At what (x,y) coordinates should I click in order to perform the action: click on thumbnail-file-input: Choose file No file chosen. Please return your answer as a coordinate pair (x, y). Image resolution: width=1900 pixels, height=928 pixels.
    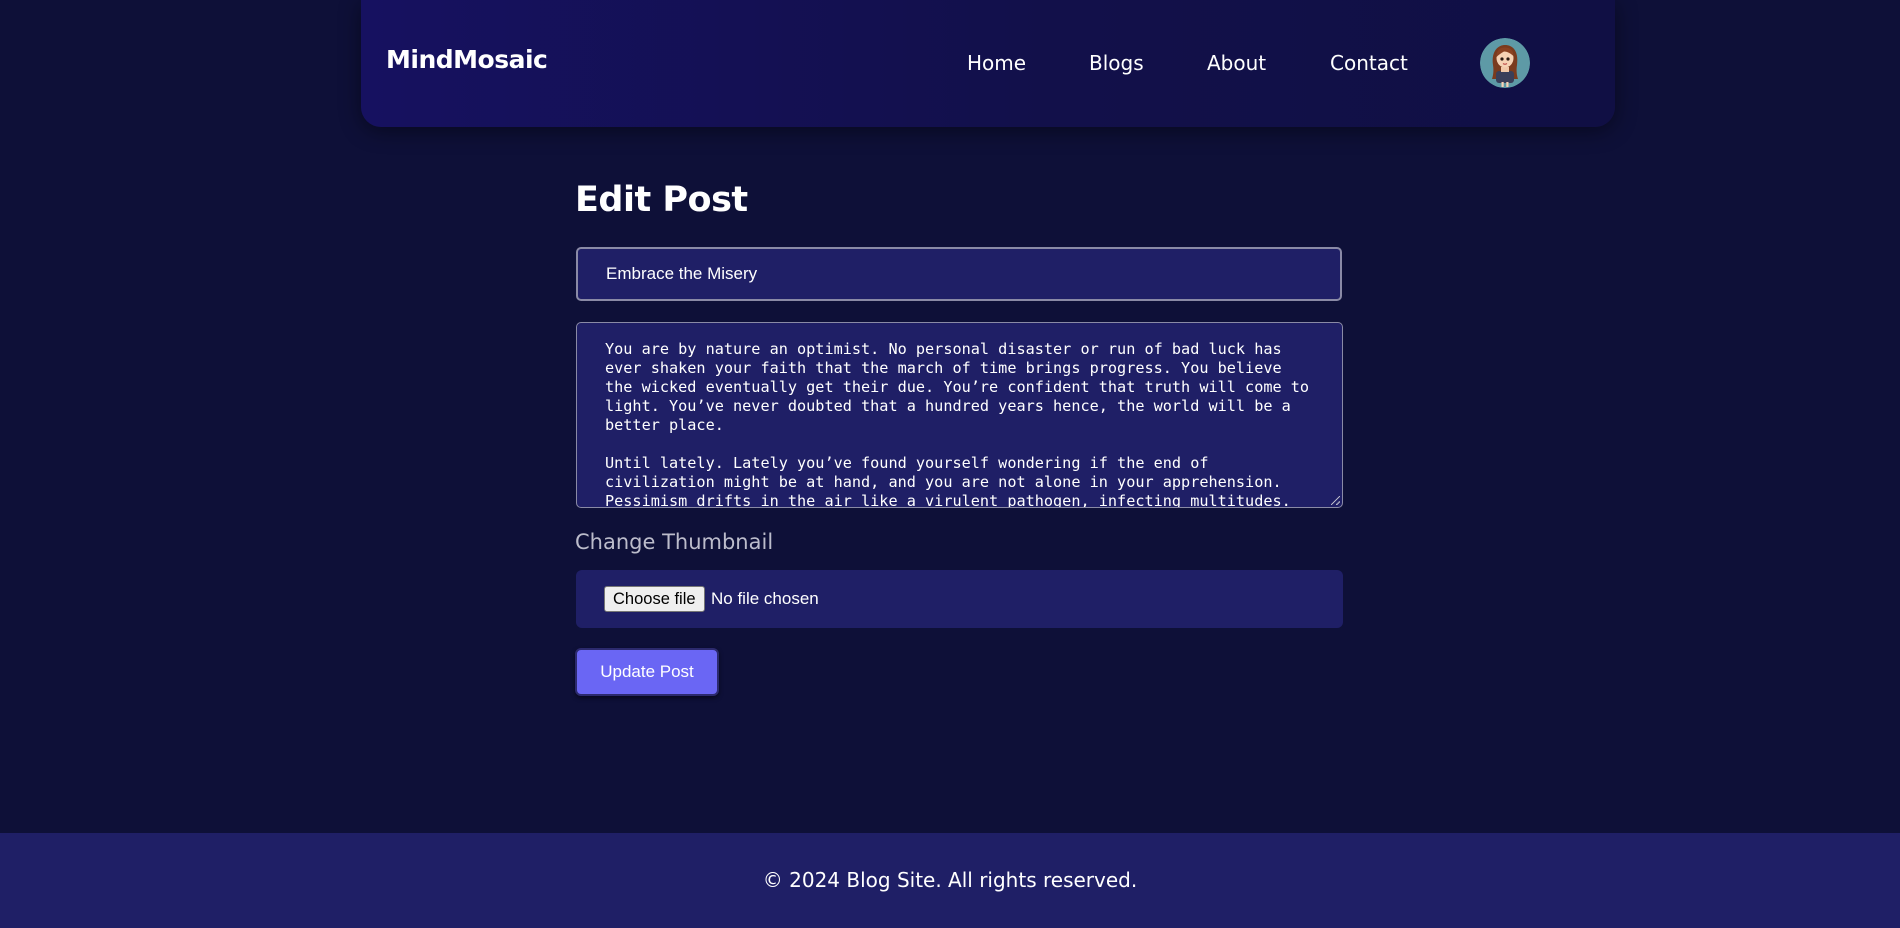
    Looking at the image, I should click on (959, 599).